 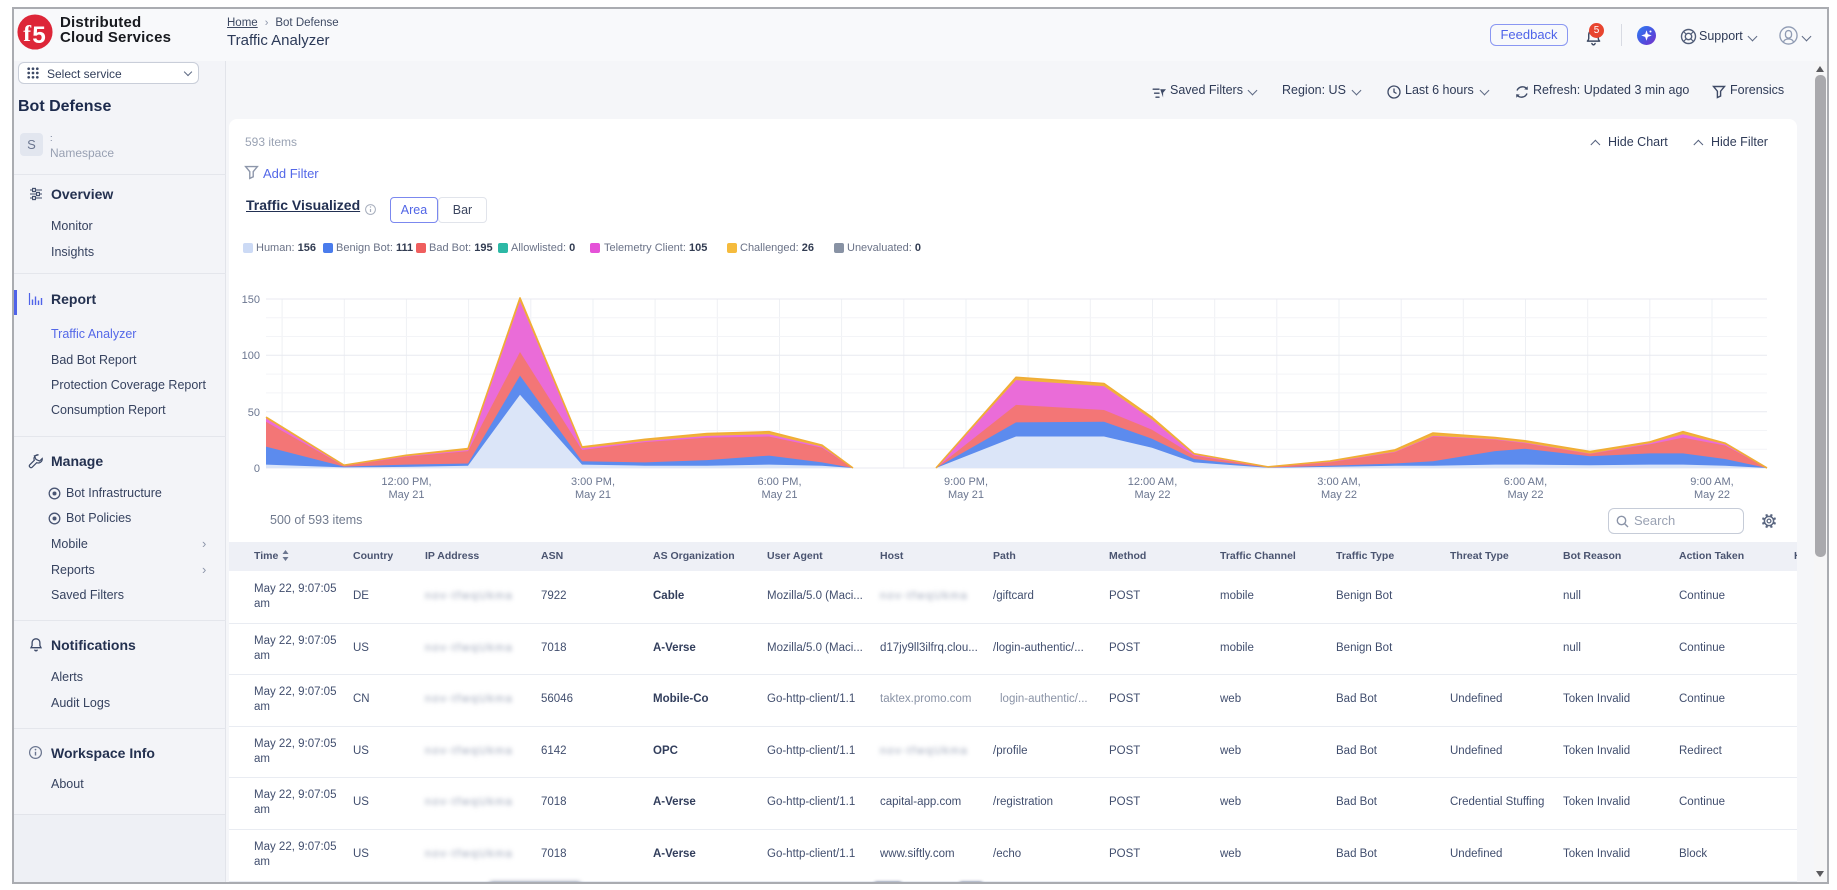 I want to click on svg-text: 150, so click(x=251, y=300).